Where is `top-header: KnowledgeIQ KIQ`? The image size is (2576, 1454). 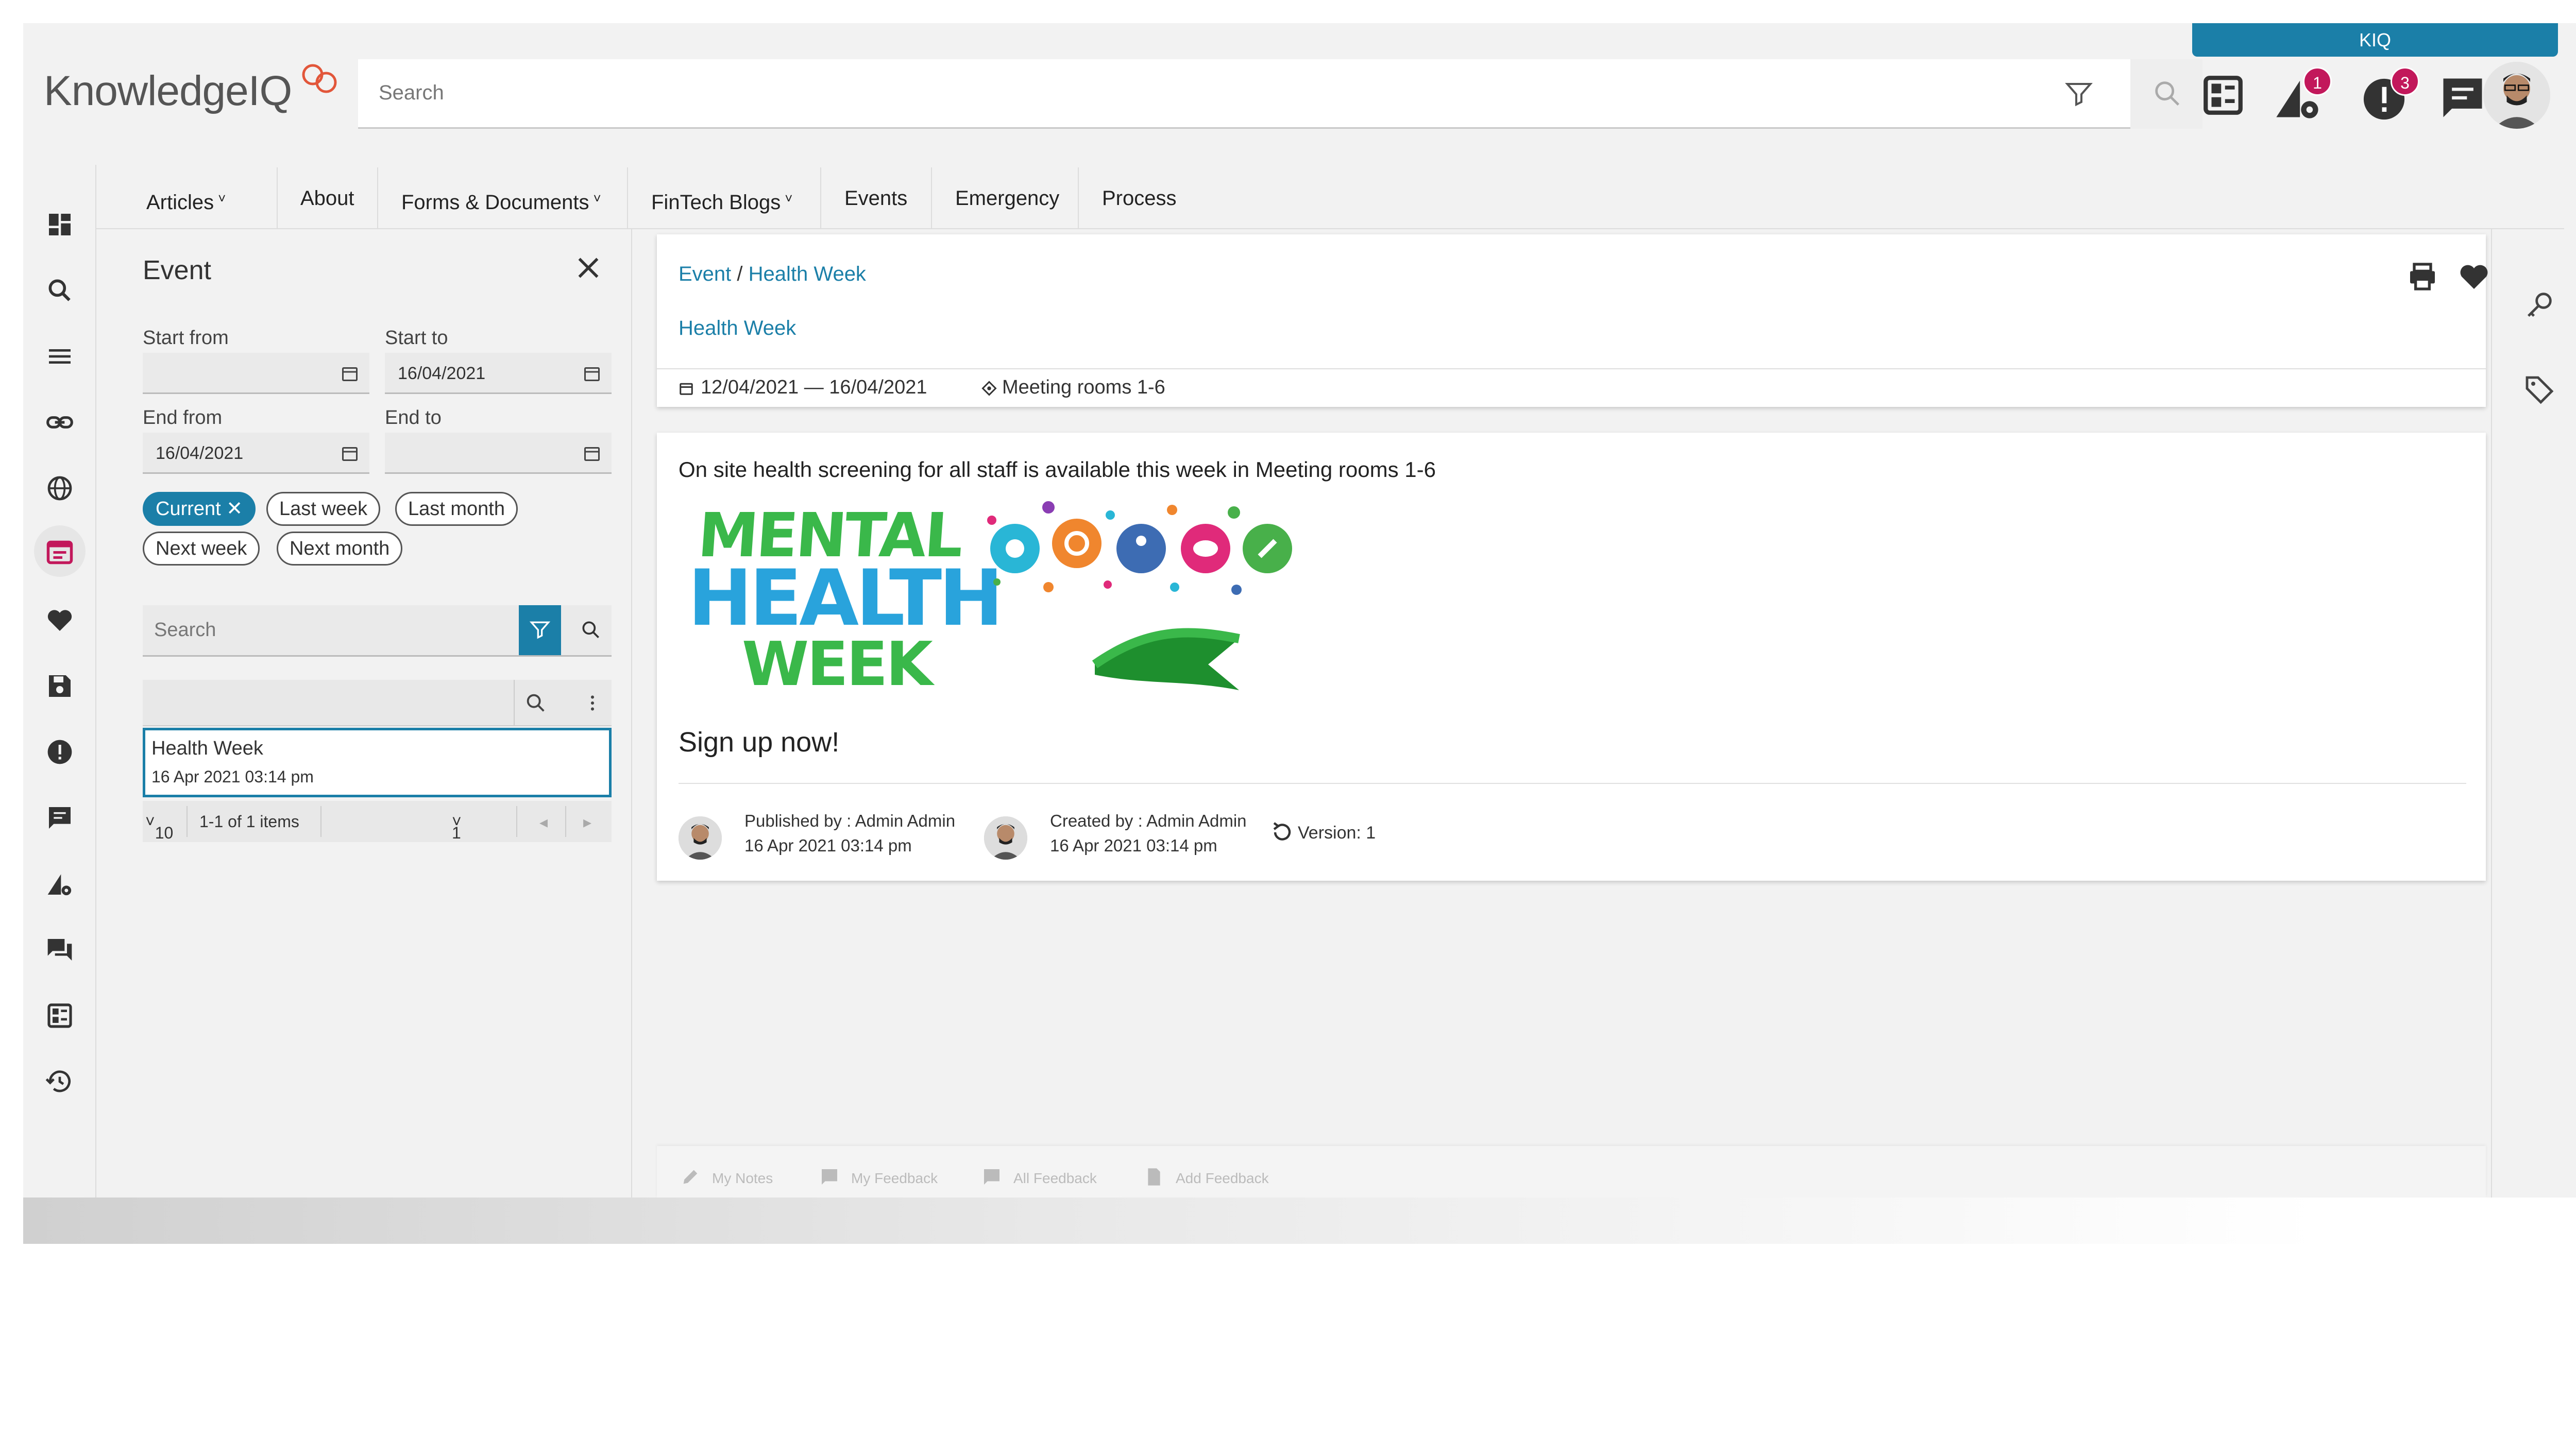
top-header: KnowledgeIQ KIQ is located at coordinates (1299, 94).